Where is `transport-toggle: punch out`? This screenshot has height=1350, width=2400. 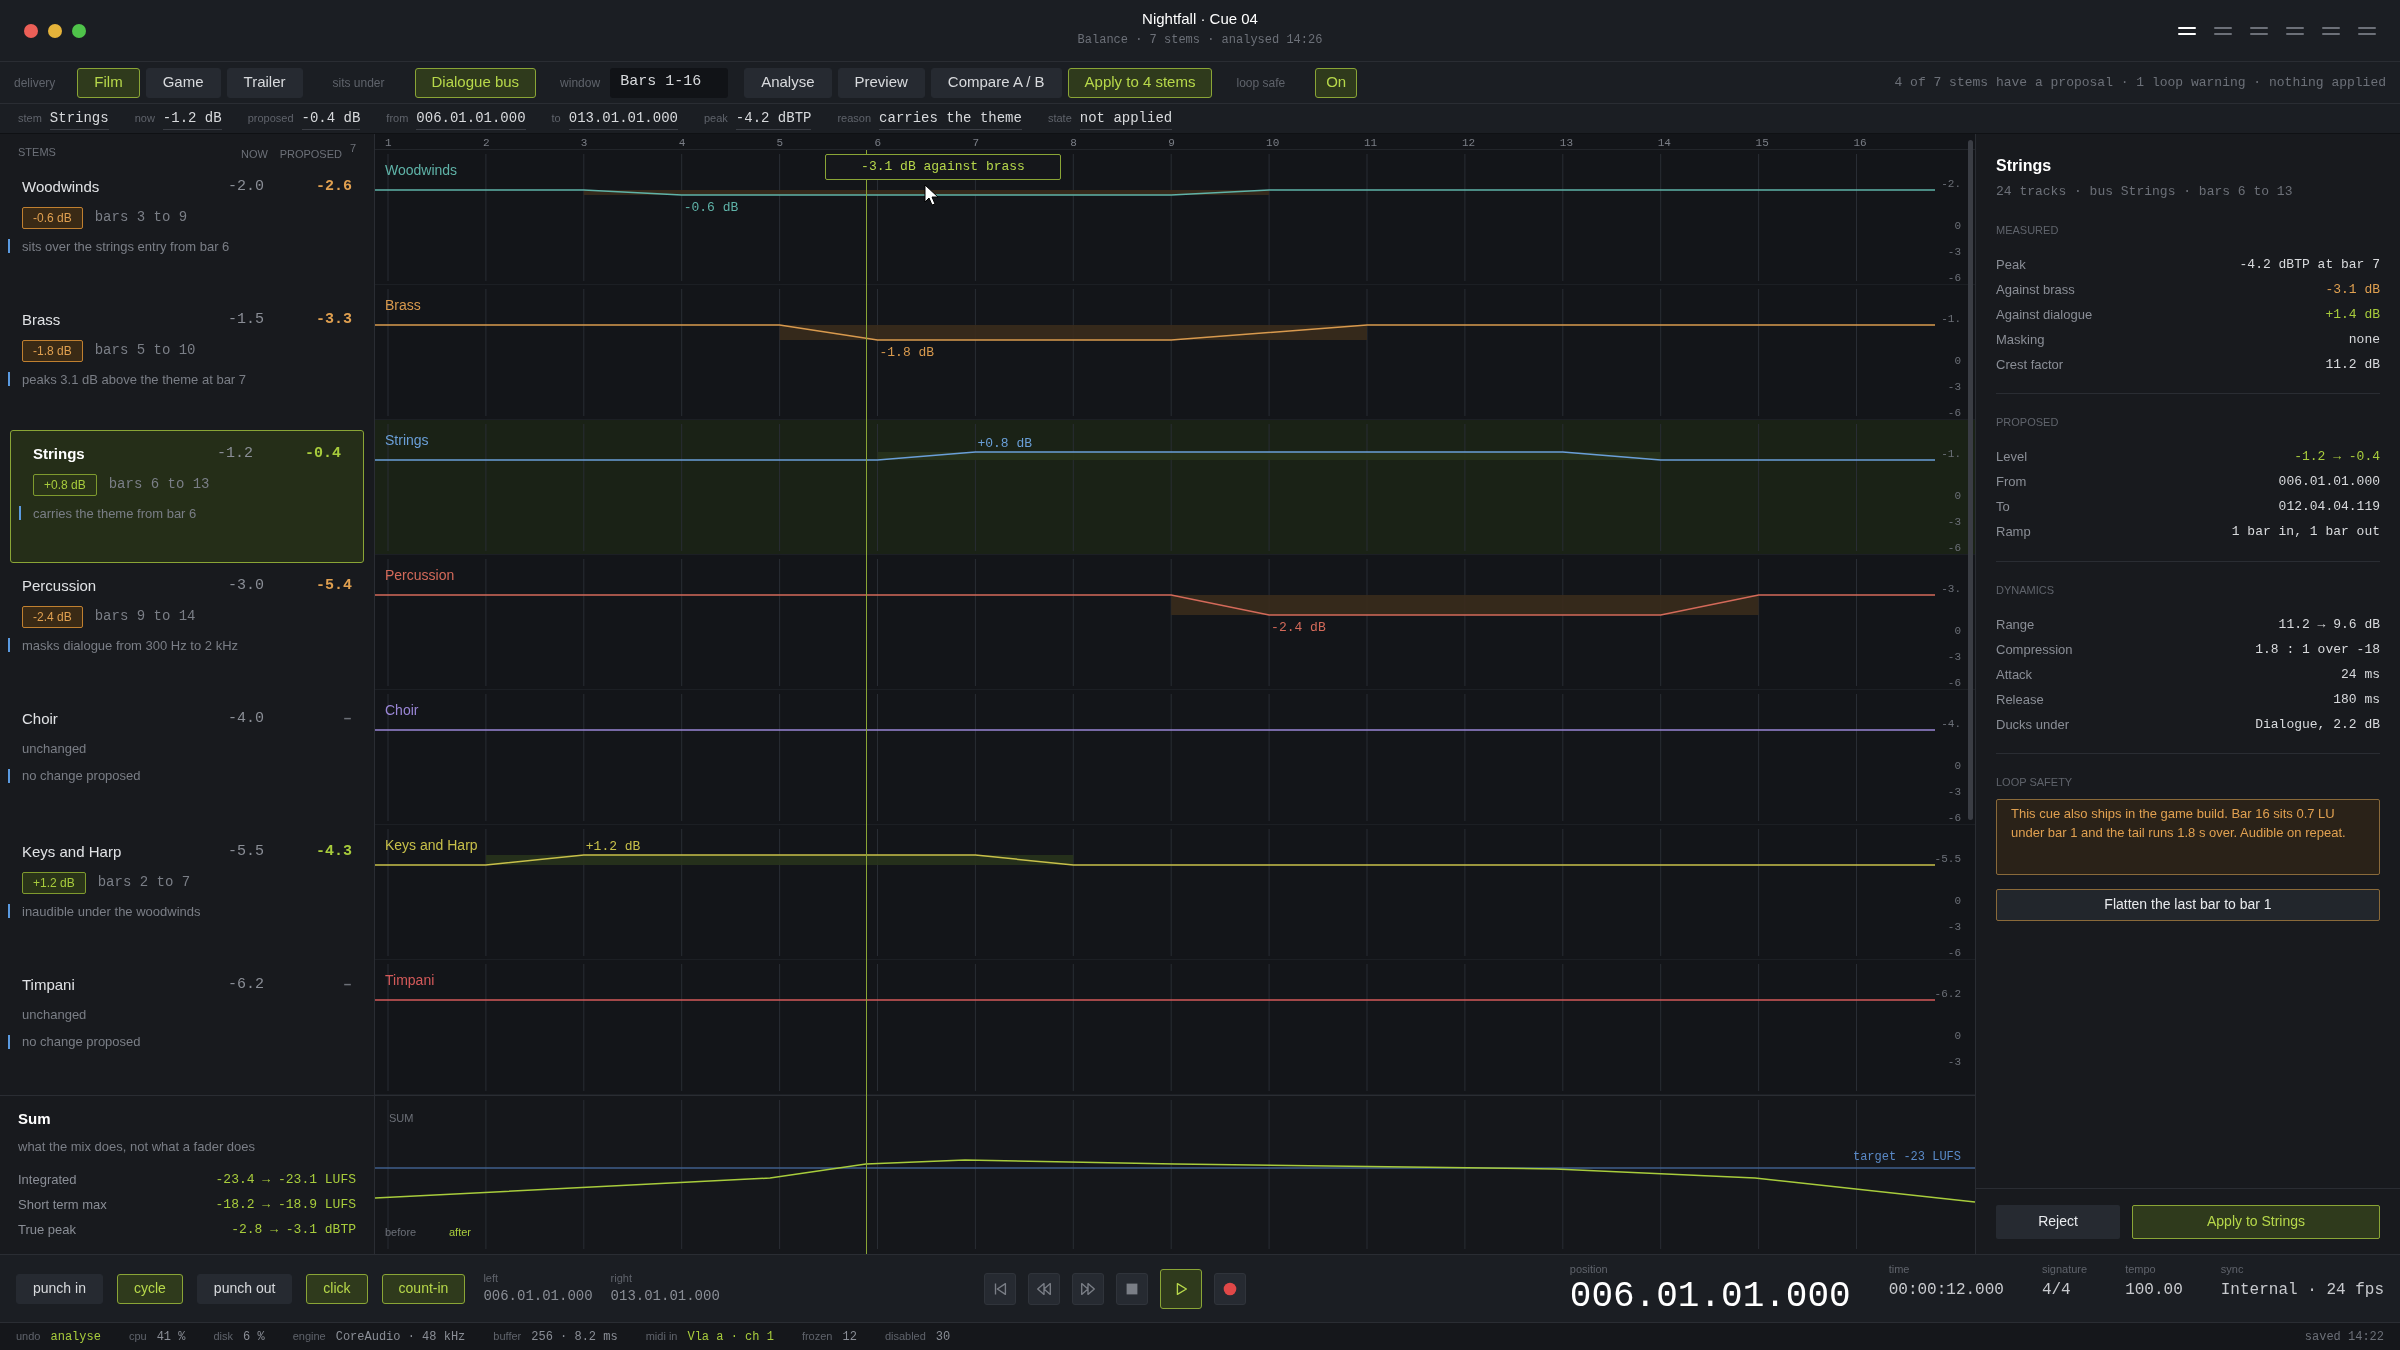
transport-toggle: punch out is located at coordinates (244, 1288).